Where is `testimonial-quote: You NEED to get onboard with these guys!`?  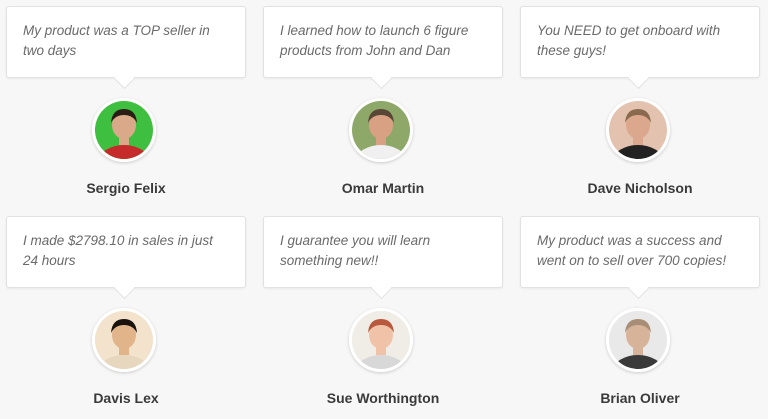
testimonial-quote: You NEED to get onboard with these guys! is located at coordinates (629, 40).